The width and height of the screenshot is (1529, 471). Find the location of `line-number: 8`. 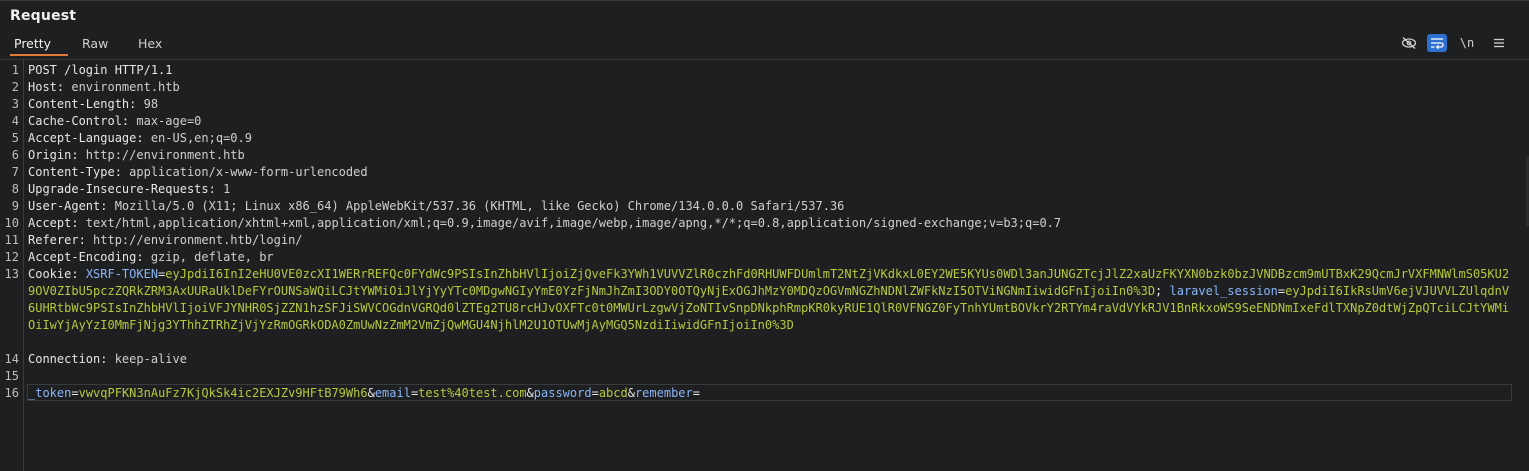

line-number: 8 is located at coordinates (15, 189).